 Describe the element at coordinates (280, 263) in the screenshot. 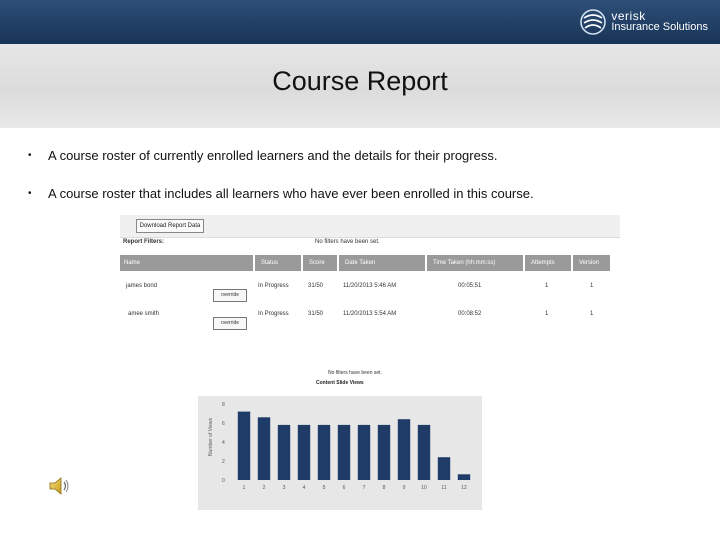

I see `col-status: Status` at that location.